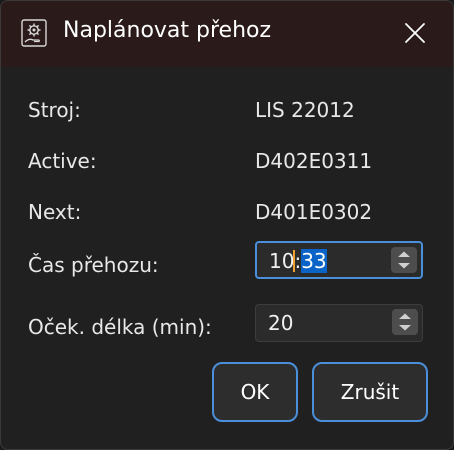 Image resolution: width=454 pixels, height=450 pixels. Describe the element at coordinates (255, 392) in the screenshot. I see `ok-button: OK` at that location.